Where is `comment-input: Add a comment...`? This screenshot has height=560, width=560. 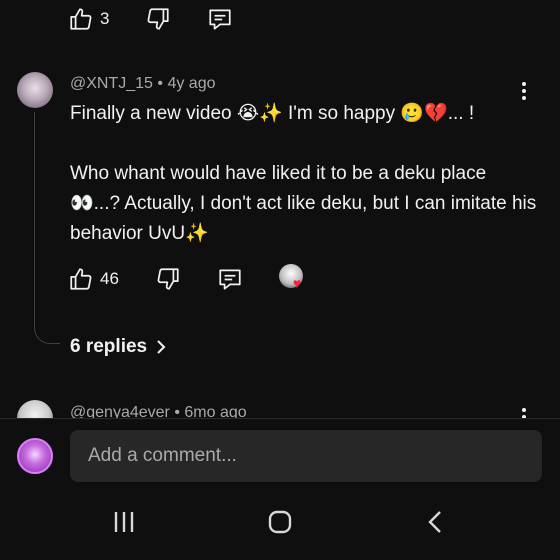 comment-input: Add a comment... is located at coordinates (306, 456).